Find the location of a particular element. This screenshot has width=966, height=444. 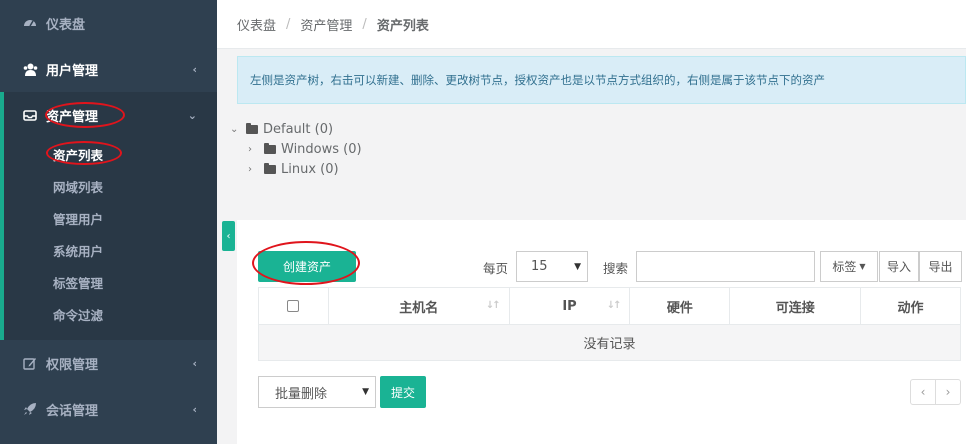

sidebar-item-assets: 资产管理 ⌄ is located at coordinates (110, 115).